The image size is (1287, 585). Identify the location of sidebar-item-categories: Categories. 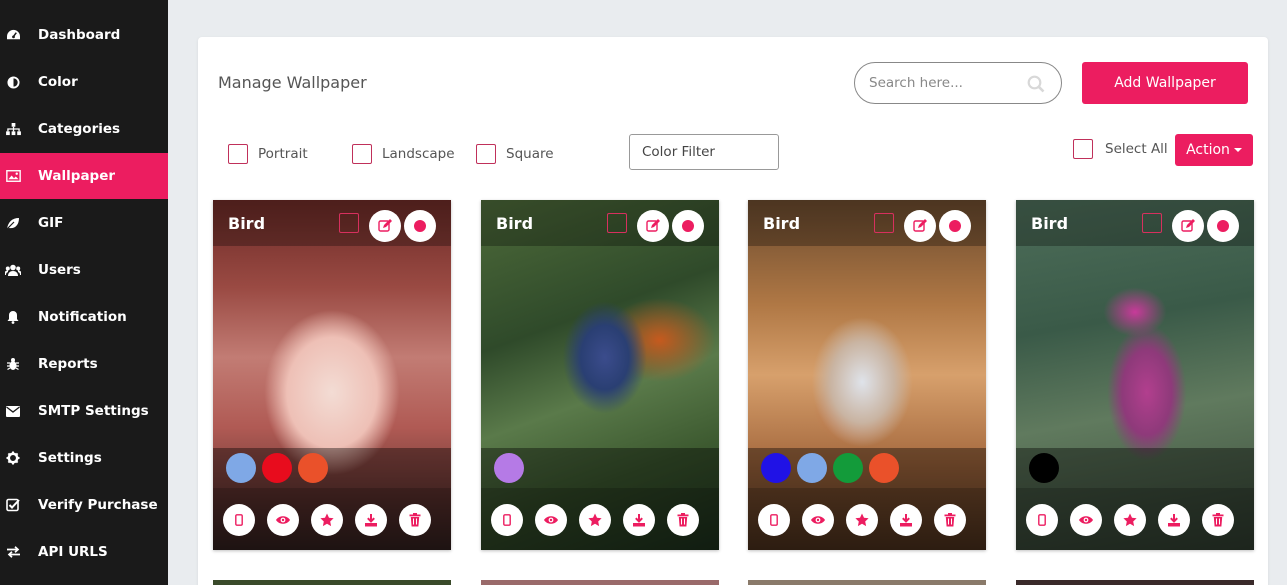
(84, 129).